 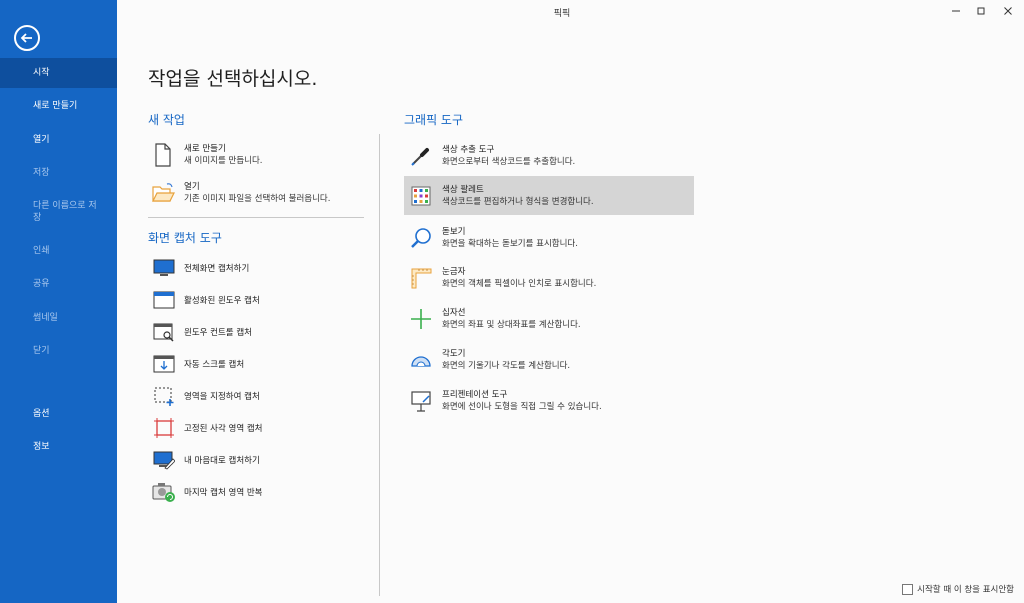 What do you see at coordinates (506, 366) in the screenshot?
I see `item-desc: 화면의 기울기나 각도를 계산합니다.` at bounding box center [506, 366].